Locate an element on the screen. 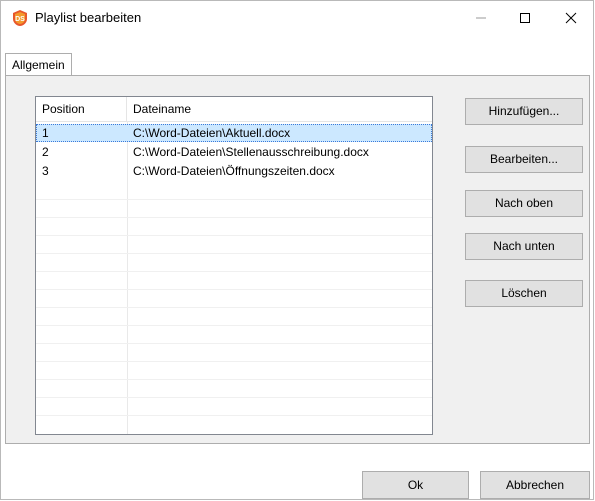 This screenshot has height=501, width=595. row-position: 2 is located at coordinates (45, 152).